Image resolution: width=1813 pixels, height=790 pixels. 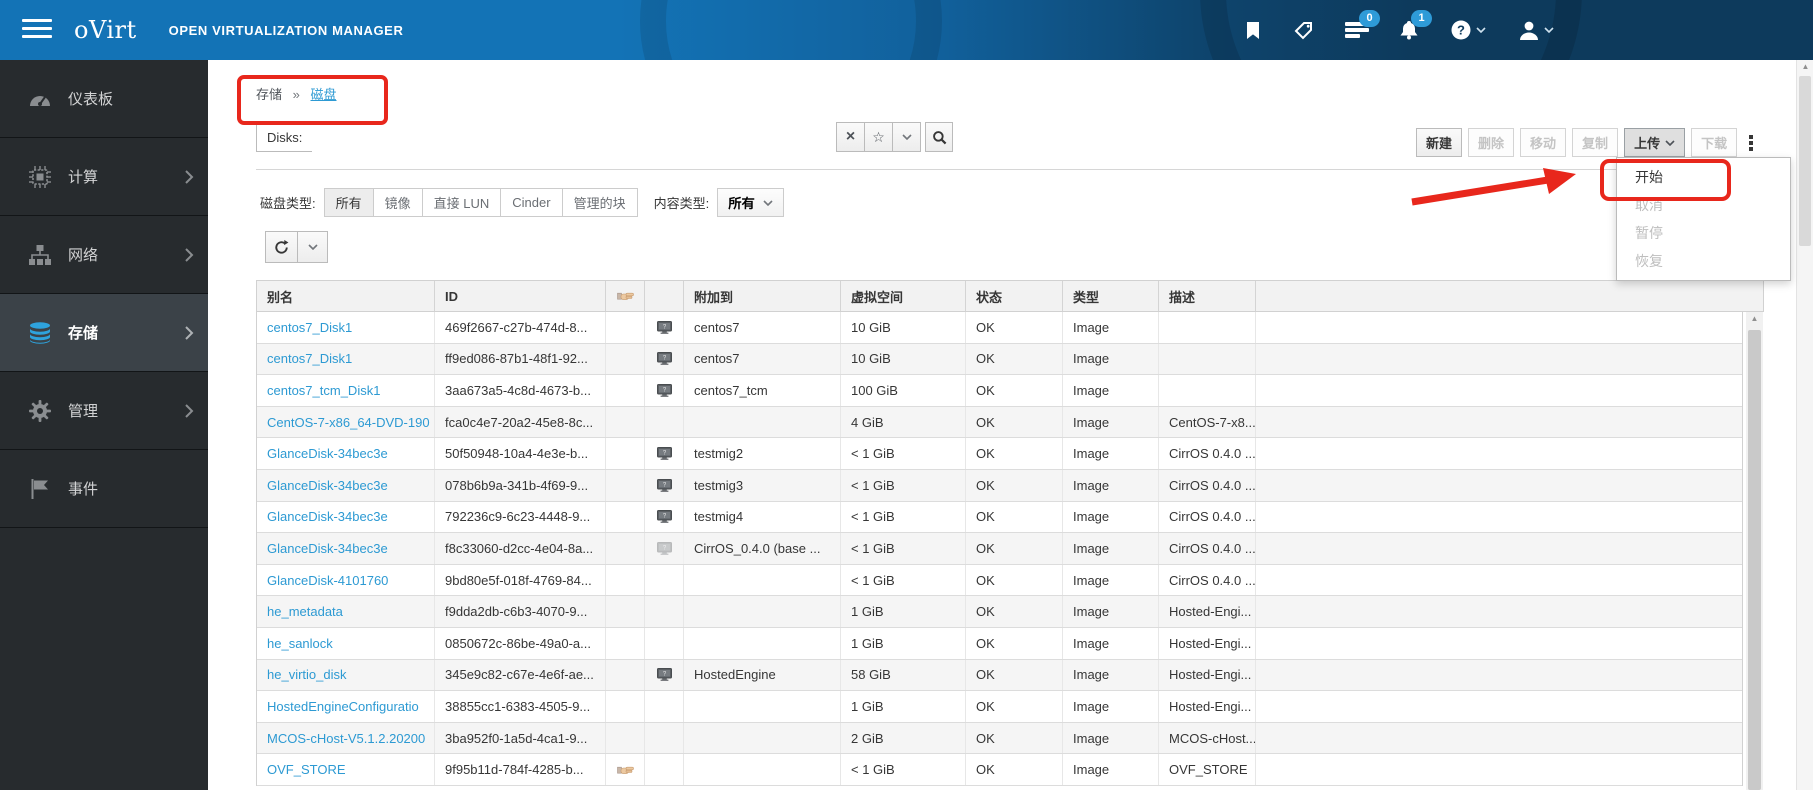 What do you see at coordinates (1714, 142) in the screenshot?
I see `download-button: 下载` at bounding box center [1714, 142].